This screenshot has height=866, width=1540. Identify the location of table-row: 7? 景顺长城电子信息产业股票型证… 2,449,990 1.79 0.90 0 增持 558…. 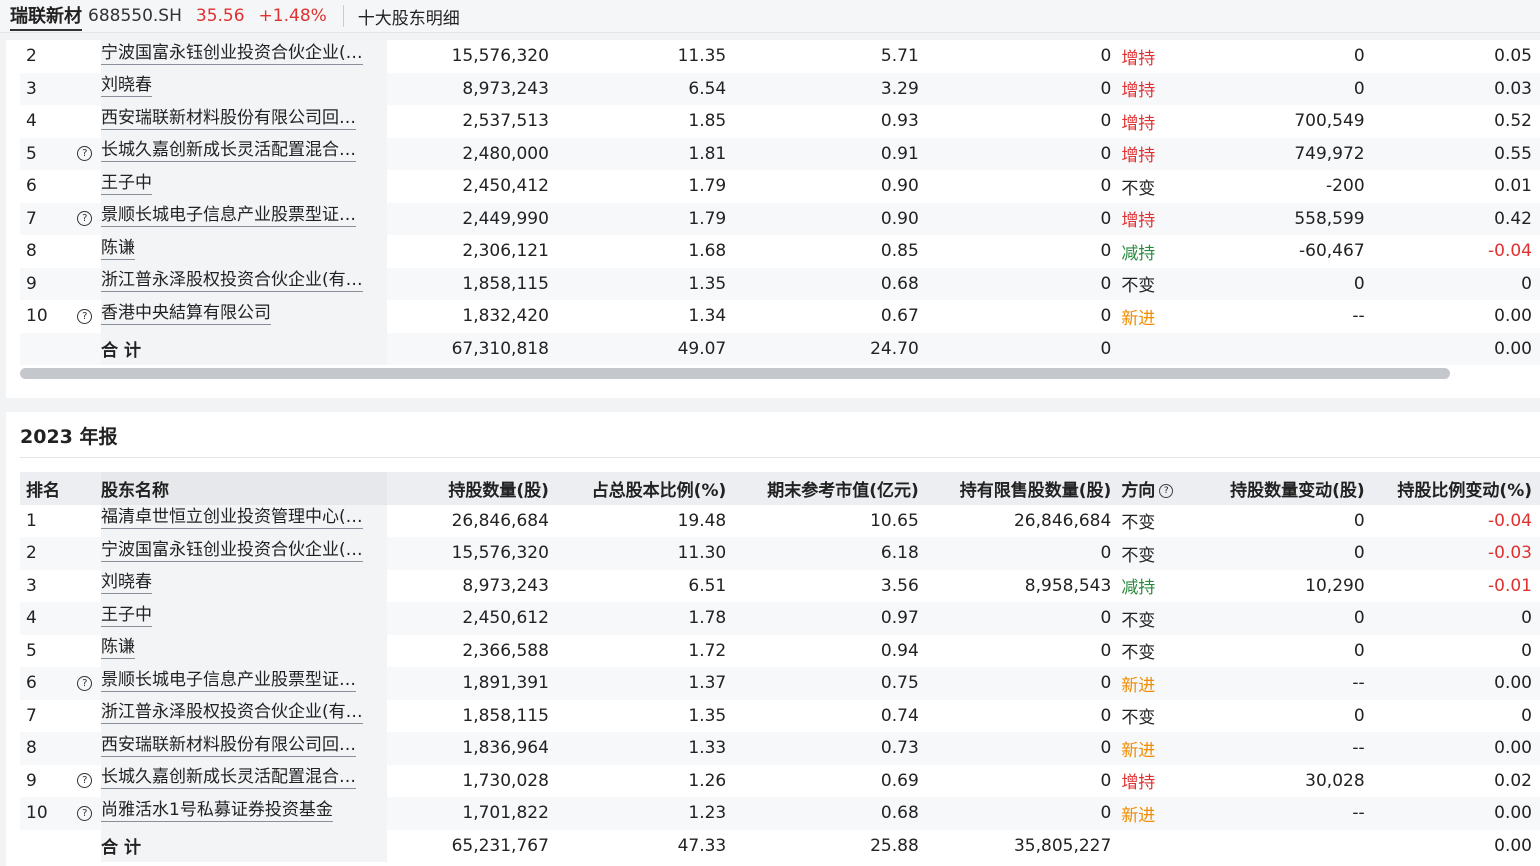
(780, 218).